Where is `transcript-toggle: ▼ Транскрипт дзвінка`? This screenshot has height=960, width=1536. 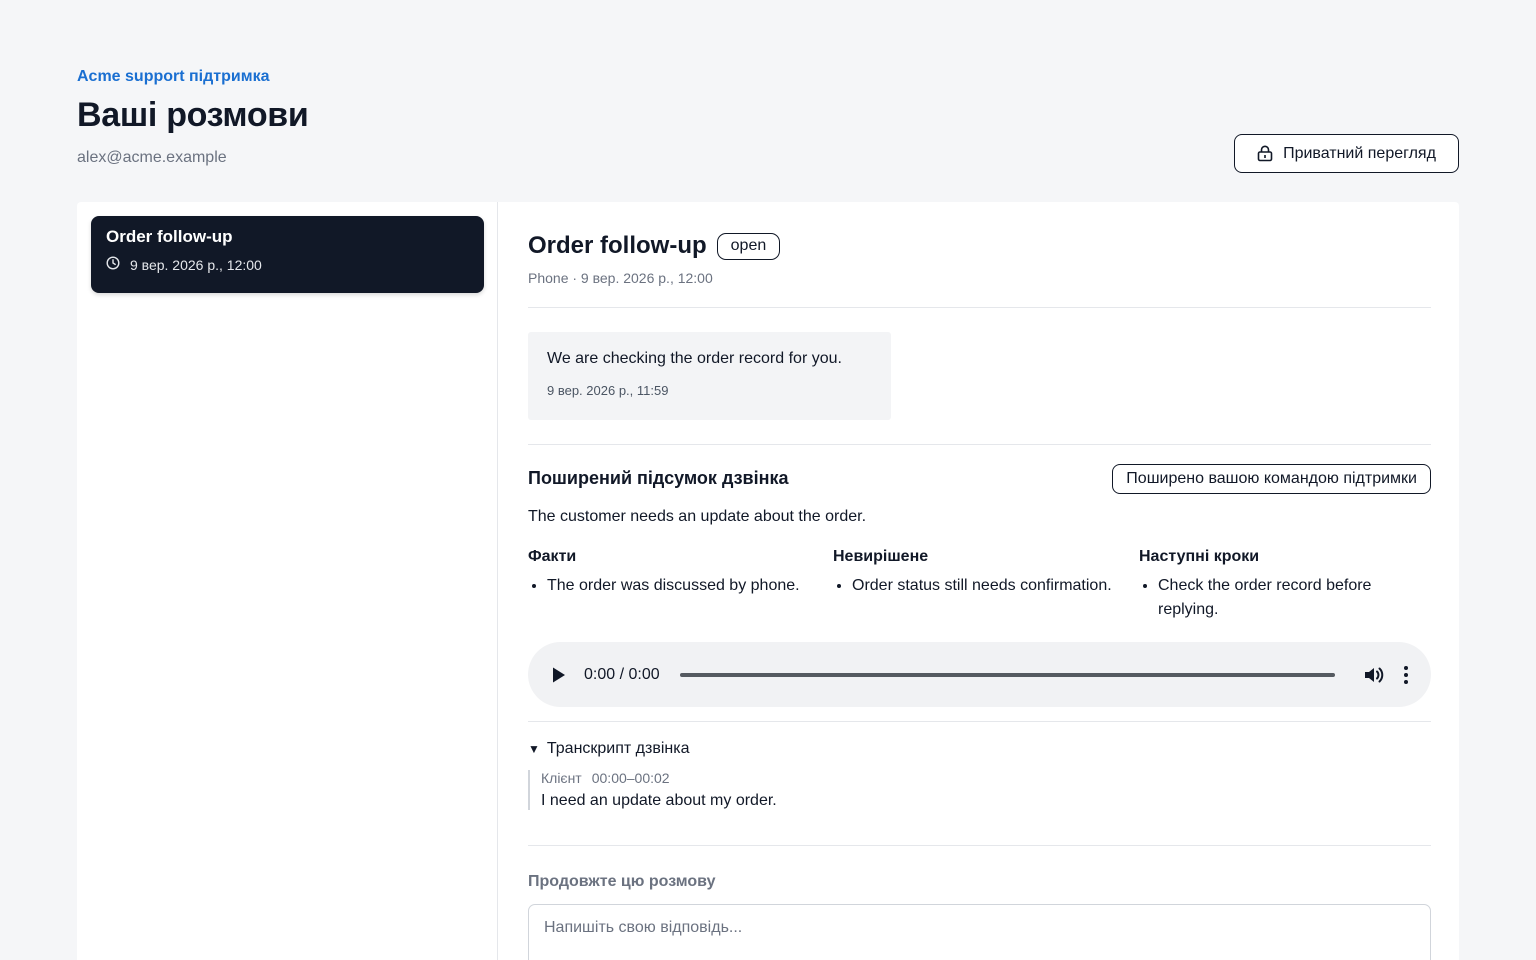 transcript-toggle: ▼ Транскрипт дзвінка is located at coordinates (608, 749).